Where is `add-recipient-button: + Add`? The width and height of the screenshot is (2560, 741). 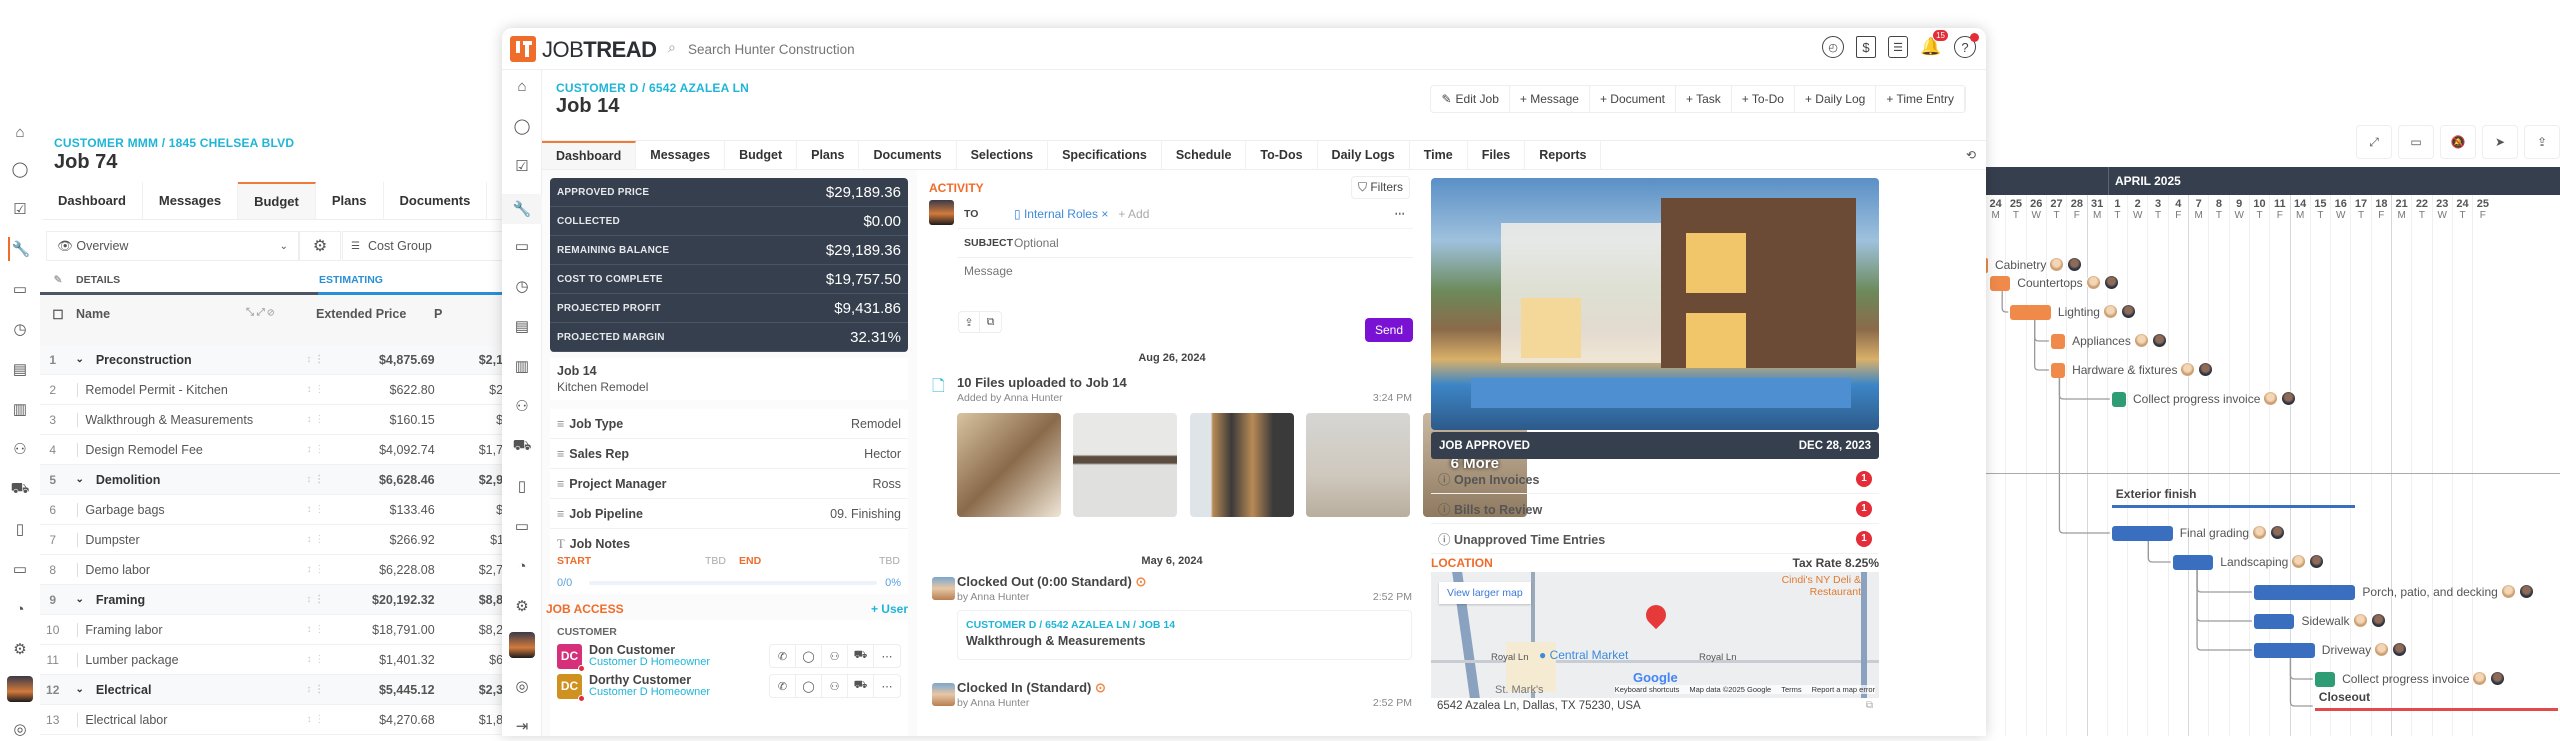
add-recipient-button: + Add is located at coordinates (1133, 214).